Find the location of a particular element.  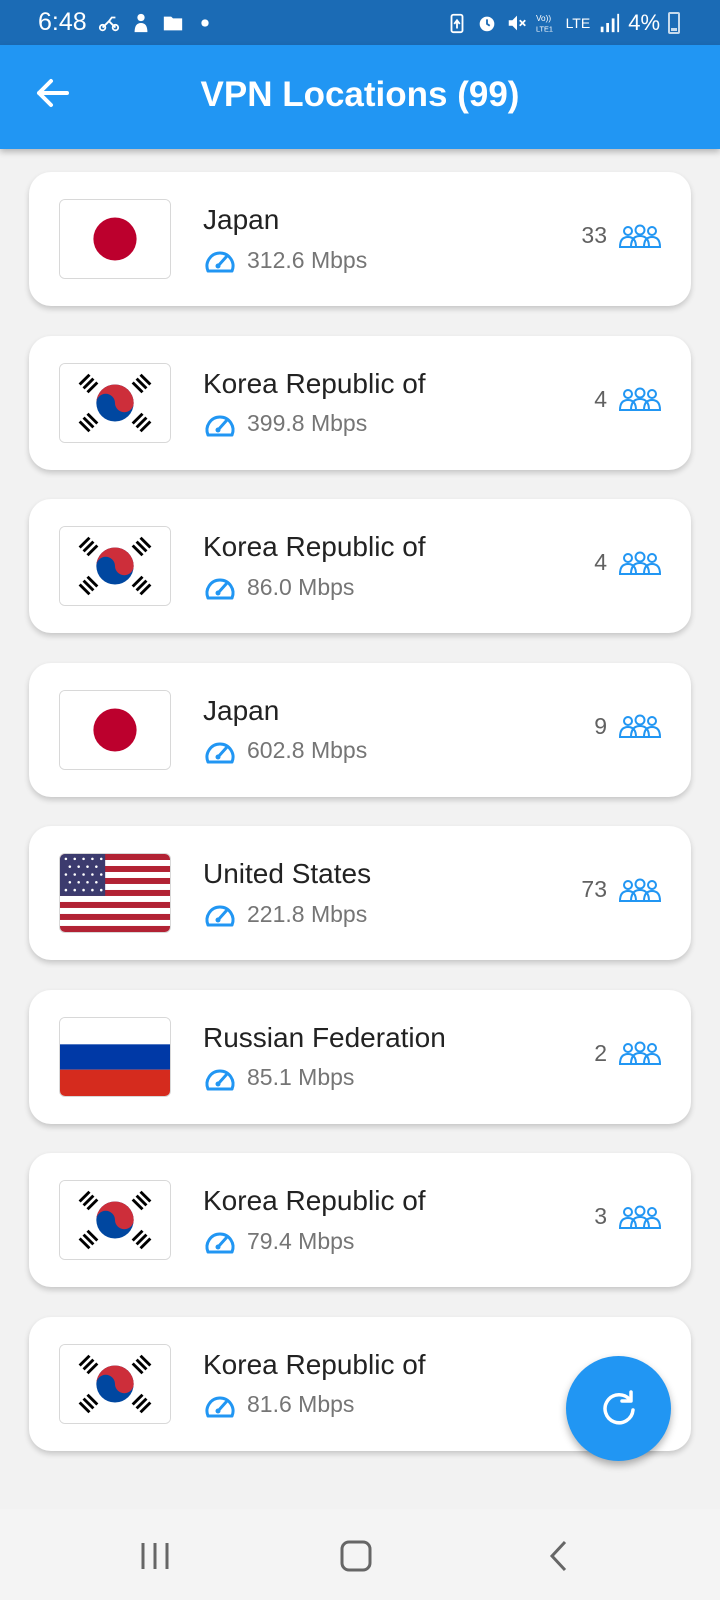

server-card: United States 221.8 Mbps 73 is located at coordinates (360, 893).